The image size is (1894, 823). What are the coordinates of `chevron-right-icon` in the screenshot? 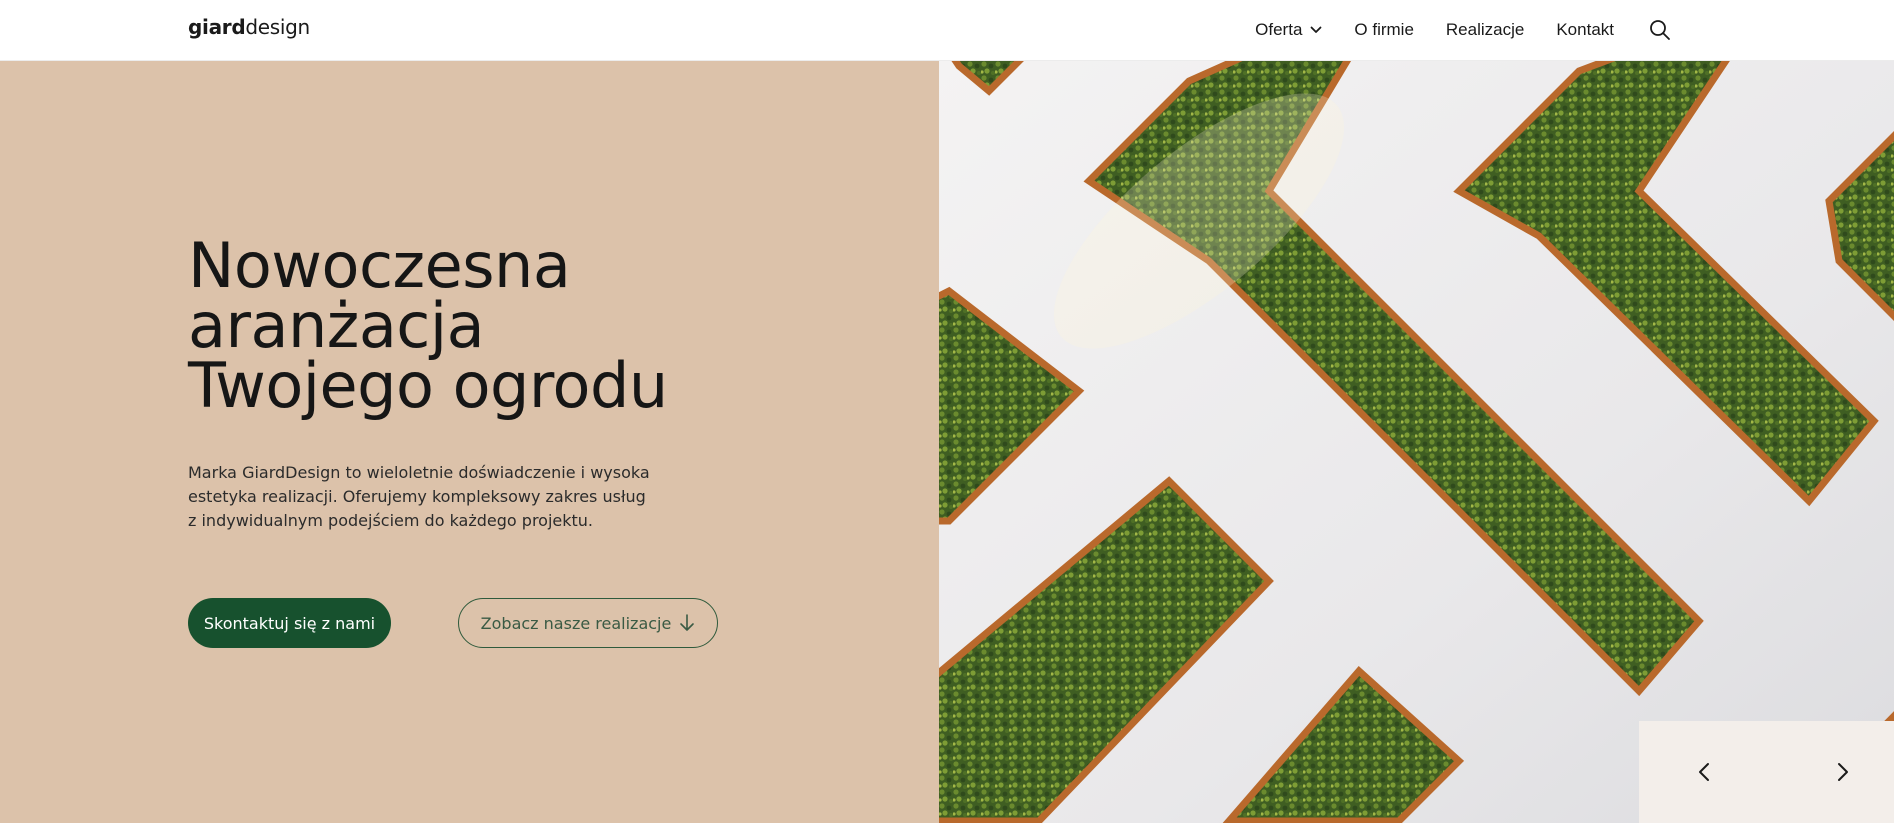 It's located at (1843, 772).